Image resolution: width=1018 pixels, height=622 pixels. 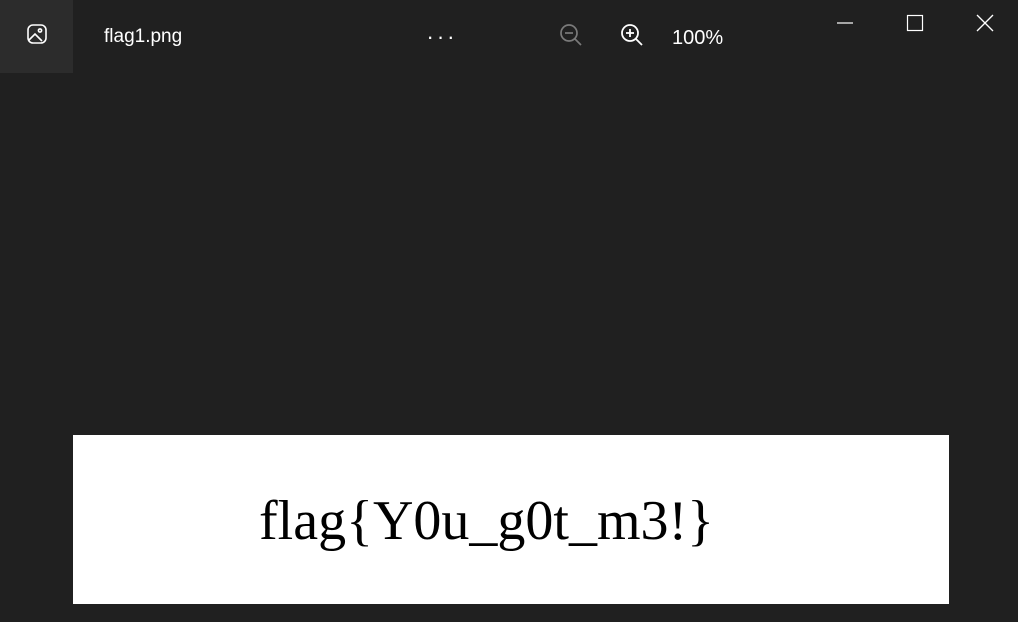 What do you see at coordinates (697, 38) in the screenshot?
I see `zoom-level: 100%` at bounding box center [697, 38].